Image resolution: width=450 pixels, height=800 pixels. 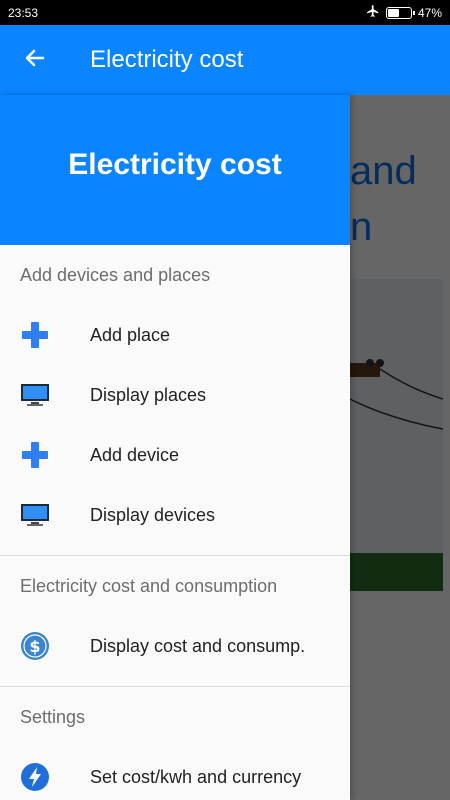 What do you see at coordinates (135, 454) in the screenshot?
I see `menu-label: Add device` at bounding box center [135, 454].